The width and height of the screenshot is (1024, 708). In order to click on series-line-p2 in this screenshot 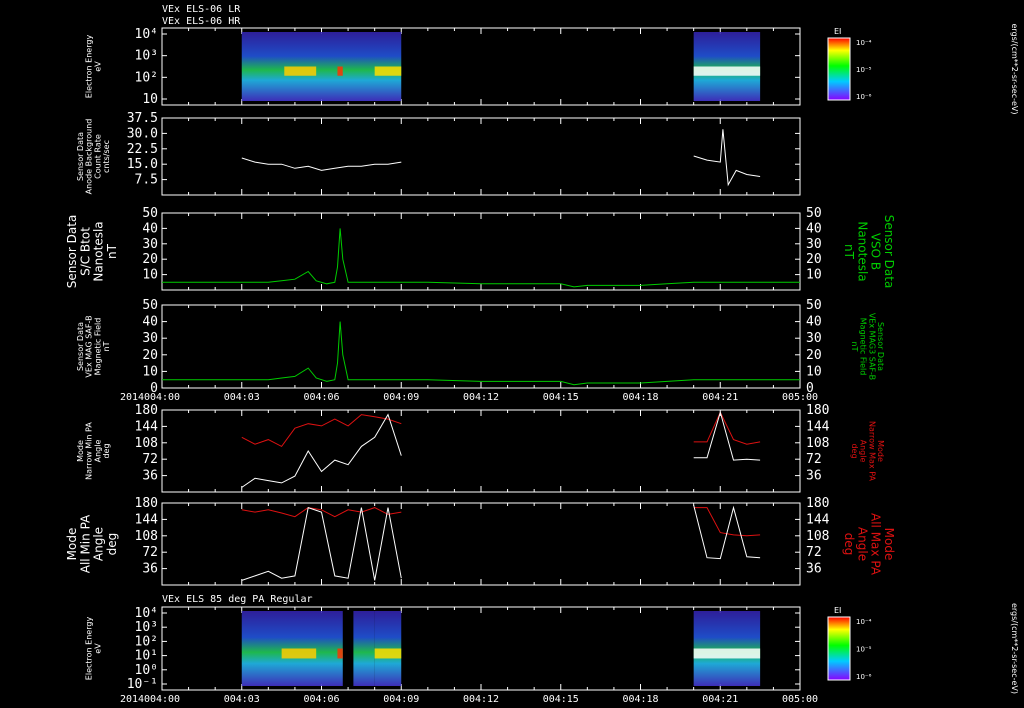, I will do `click(727, 158)`.